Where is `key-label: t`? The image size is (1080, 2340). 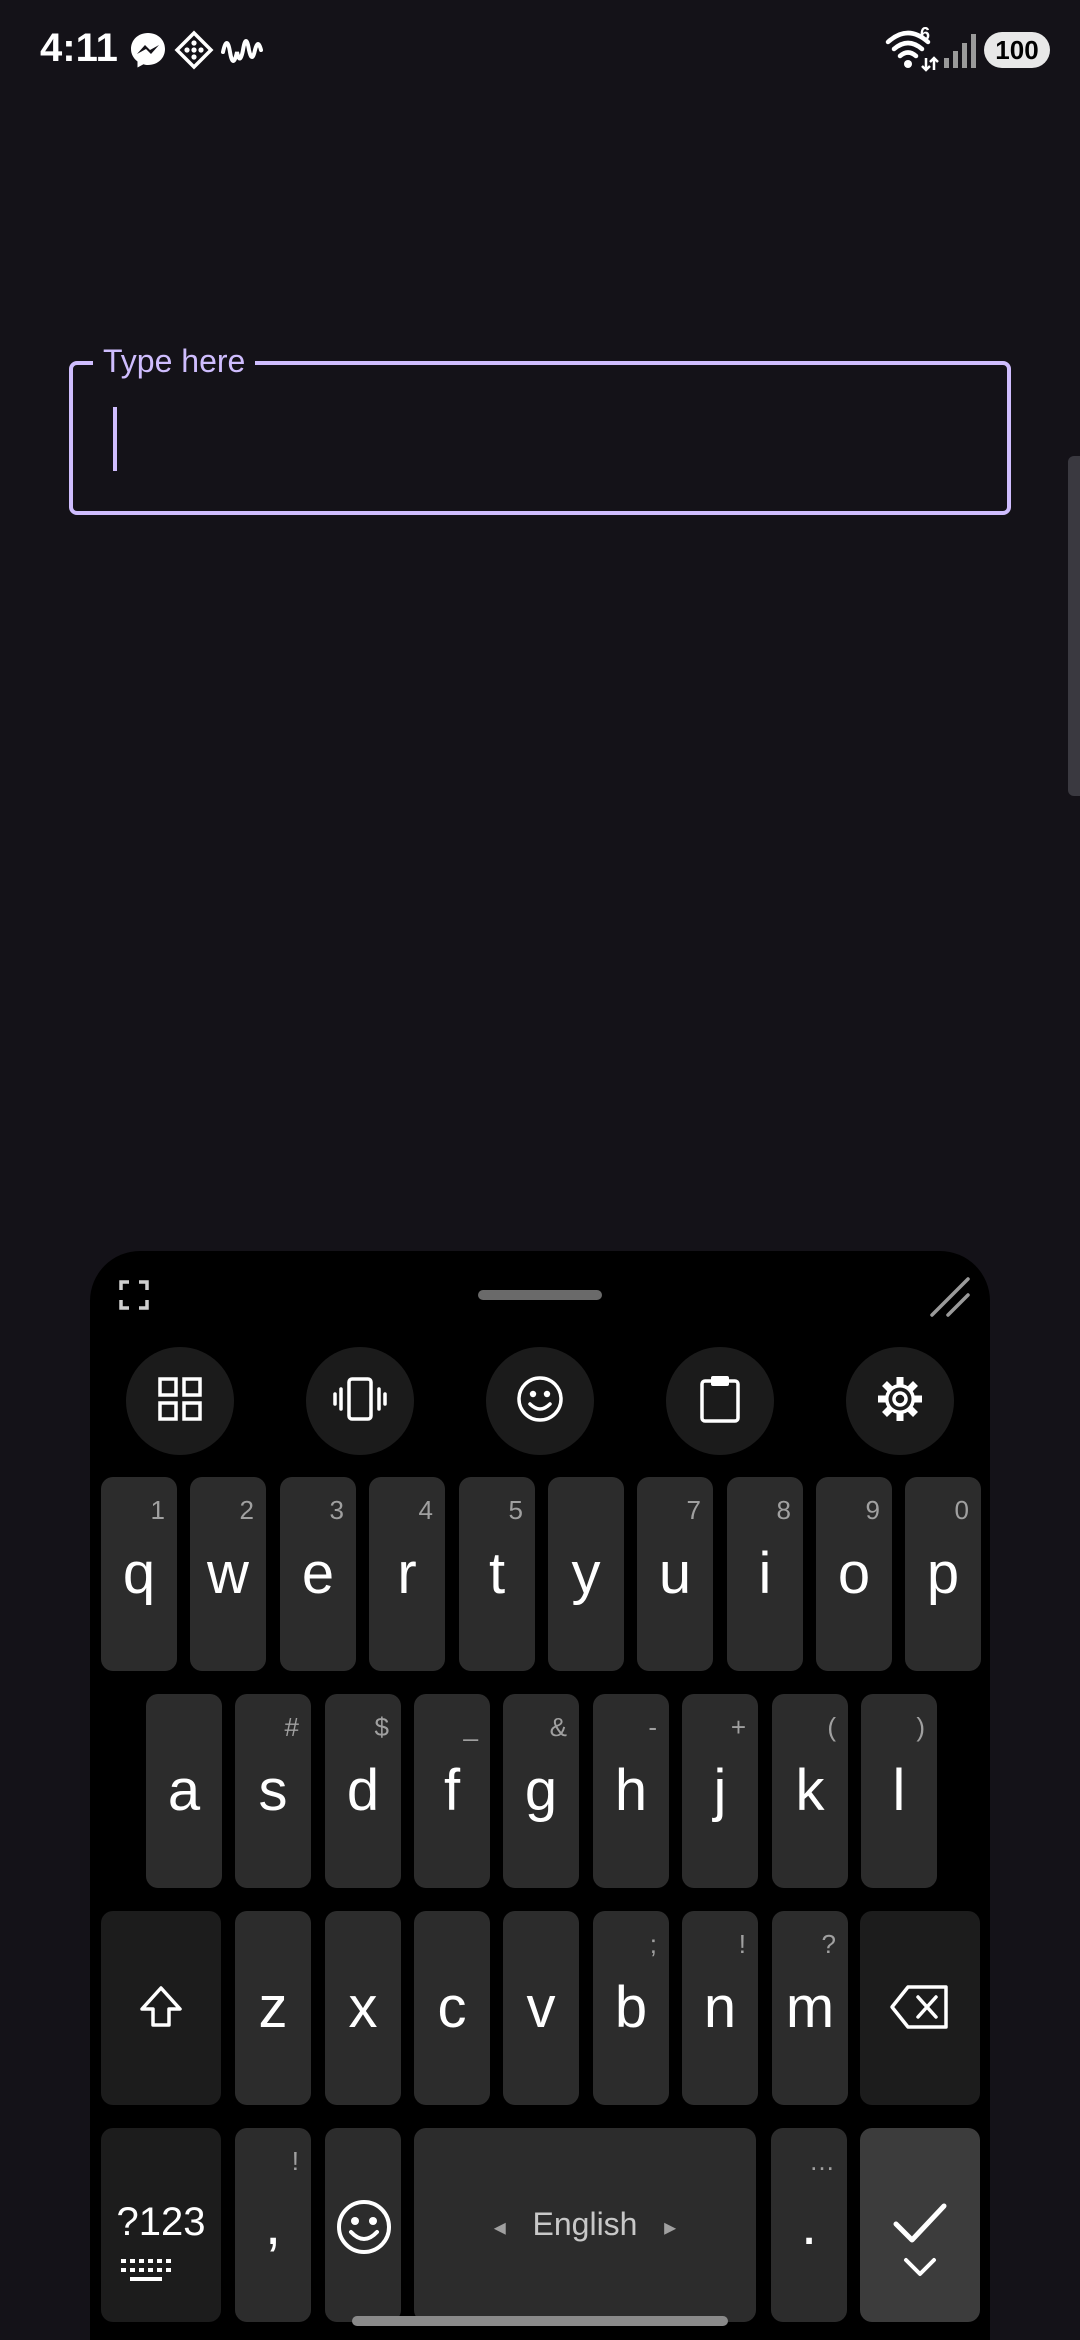
key-label: t is located at coordinates (497, 1573).